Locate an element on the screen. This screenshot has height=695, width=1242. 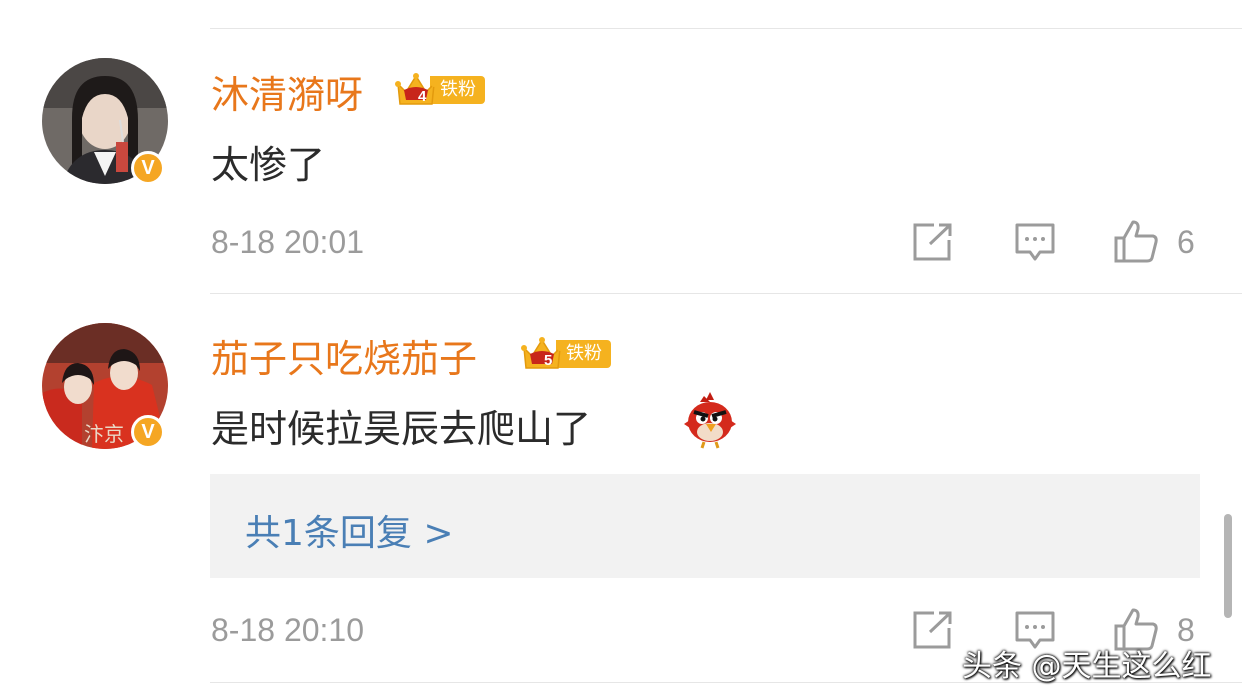
top-divider is located at coordinates (726, 28).